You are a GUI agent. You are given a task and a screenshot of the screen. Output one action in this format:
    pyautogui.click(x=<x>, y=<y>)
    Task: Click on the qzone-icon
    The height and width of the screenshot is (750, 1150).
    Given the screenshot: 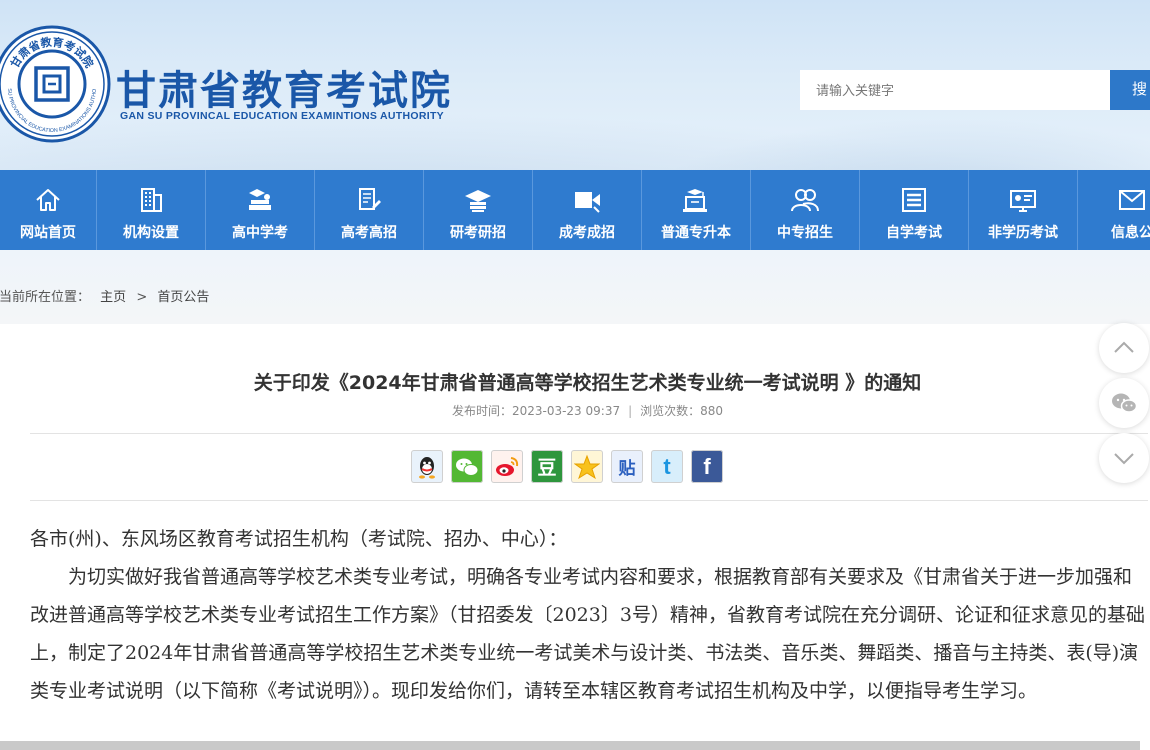 What is the action you would take?
    pyautogui.click(x=587, y=466)
    